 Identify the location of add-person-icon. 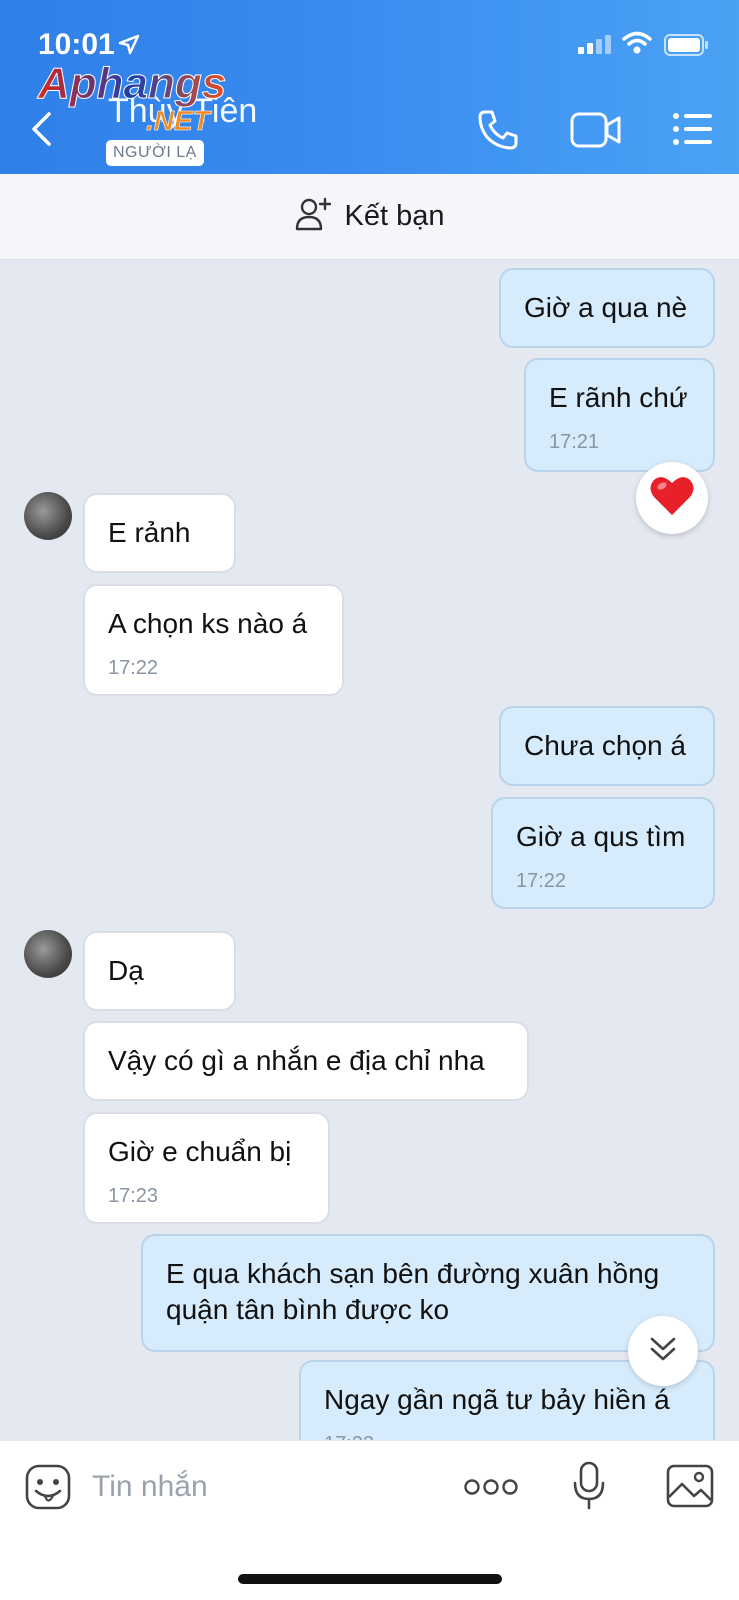
(313, 216).